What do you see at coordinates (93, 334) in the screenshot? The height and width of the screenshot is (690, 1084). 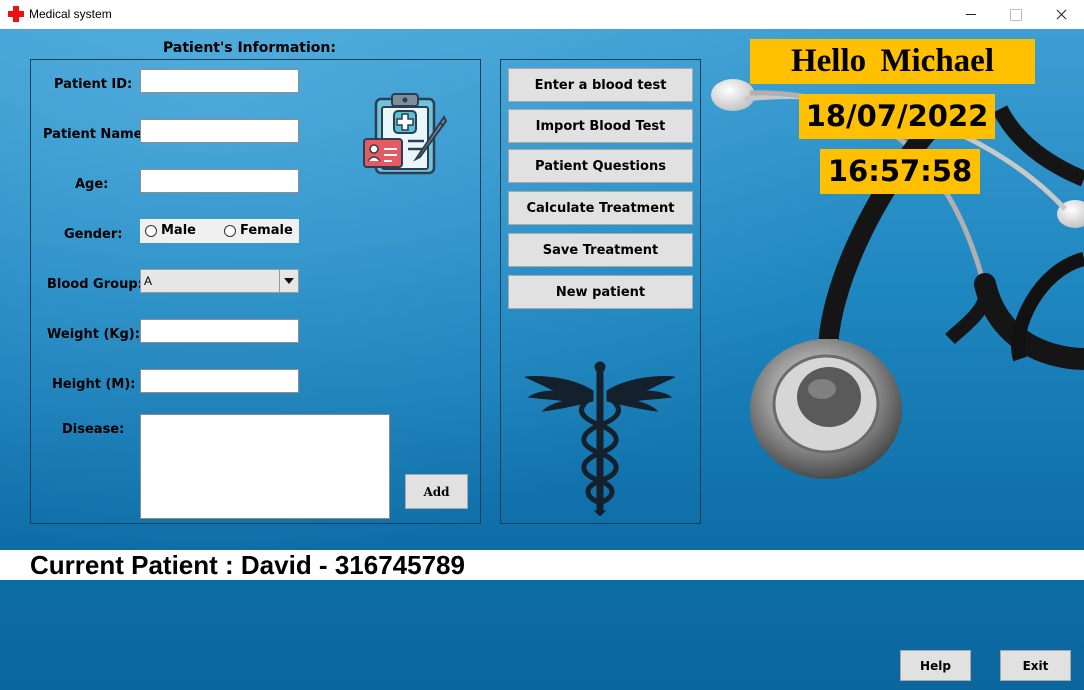 I see `weight-label: Weight (Kg):` at bounding box center [93, 334].